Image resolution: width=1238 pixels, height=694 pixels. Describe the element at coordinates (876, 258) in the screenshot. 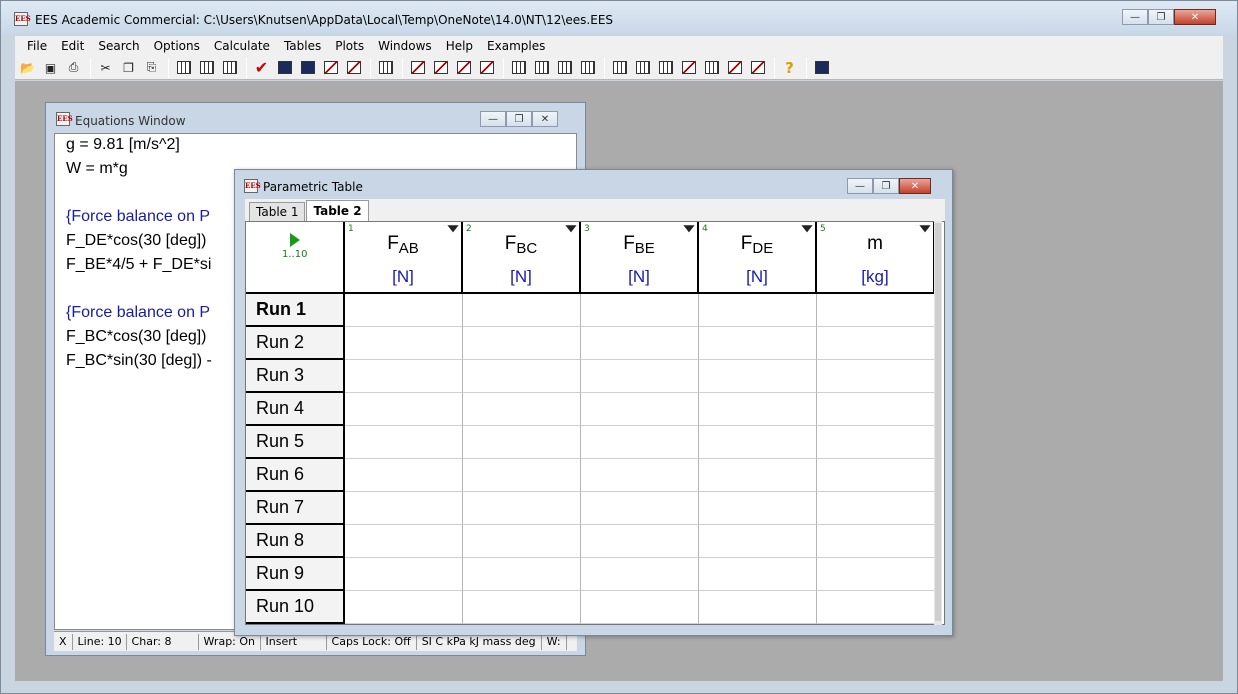

I see `column-header: 5 m [kg]` at that location.